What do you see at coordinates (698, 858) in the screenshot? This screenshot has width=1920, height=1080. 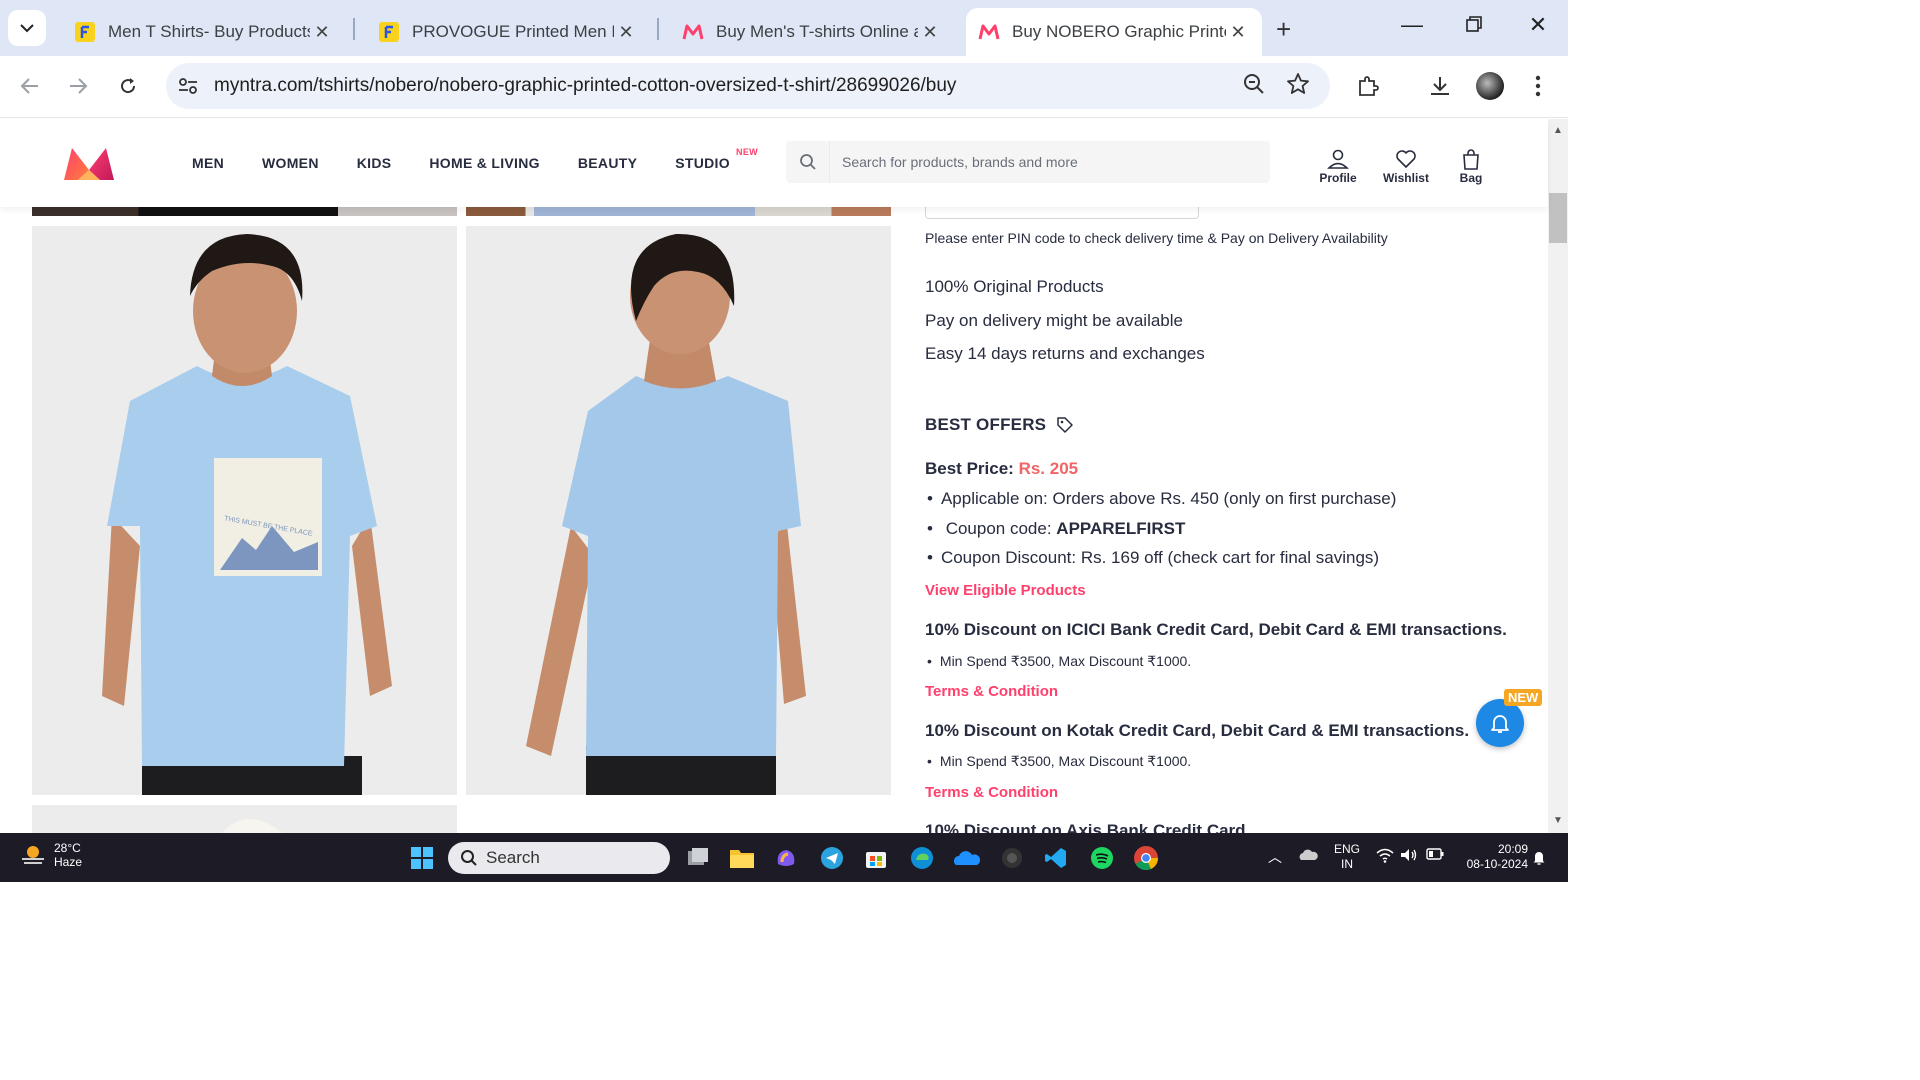 I see `task-view-icon` at bounding box center [698, 858].